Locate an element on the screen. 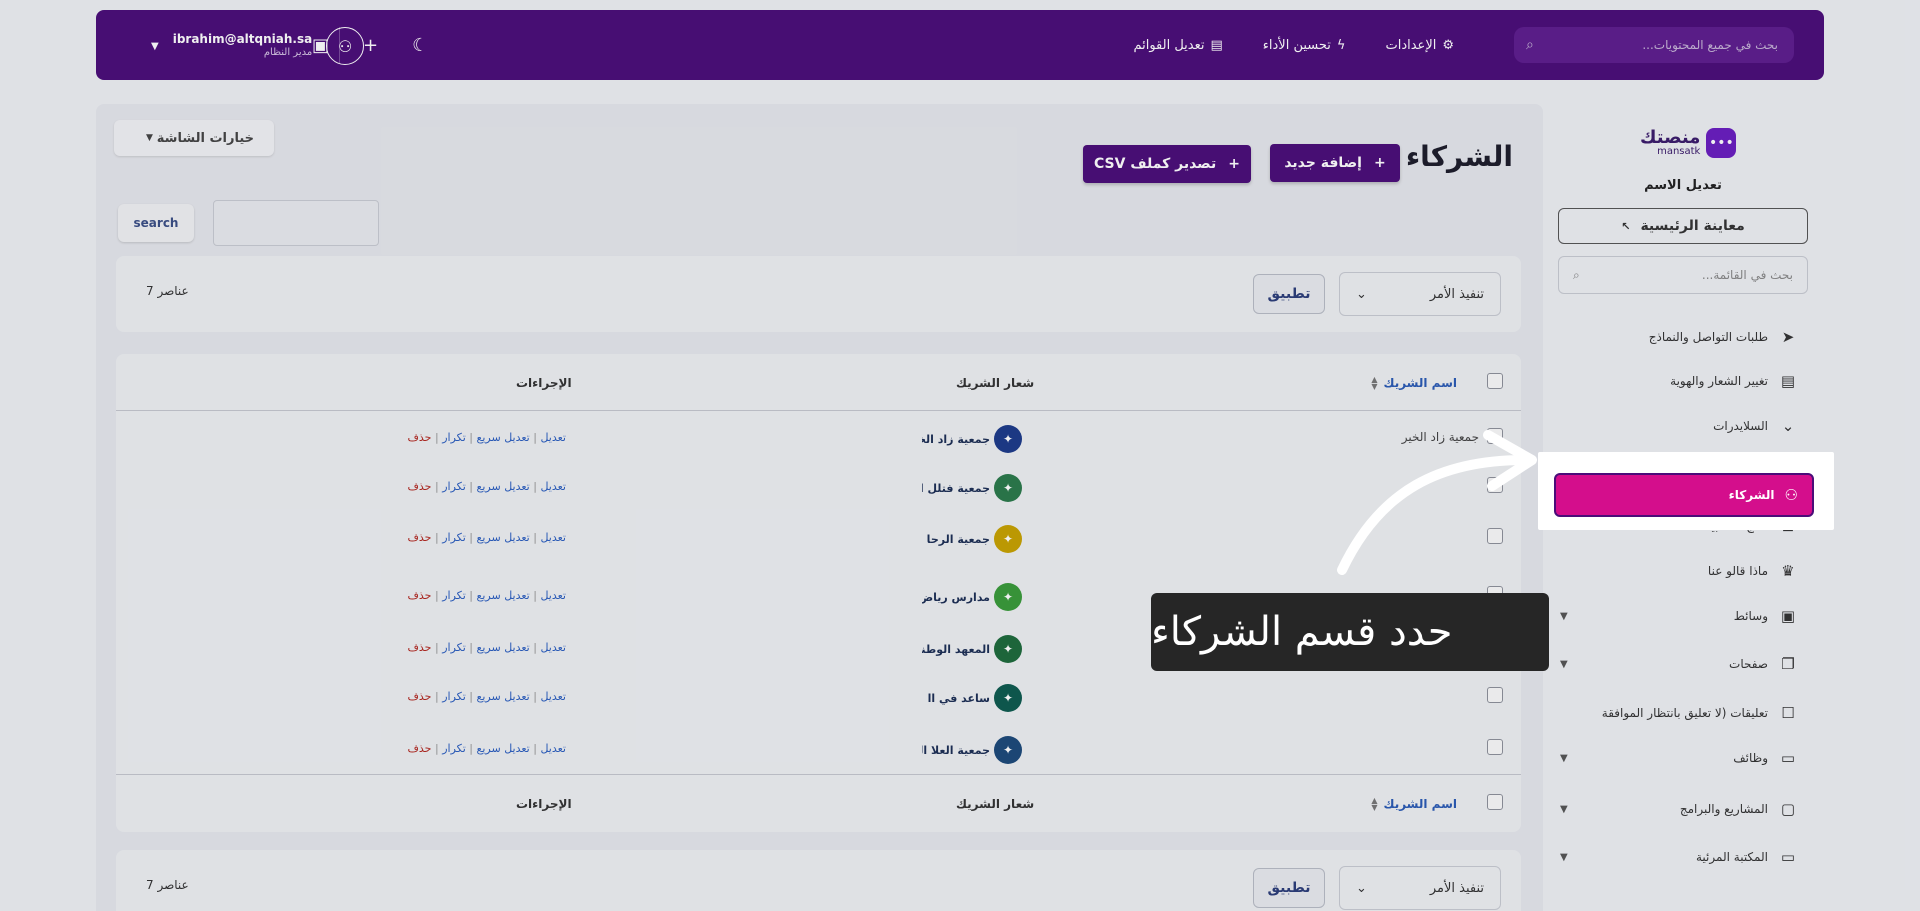 Image resolution: width=1920 pixels, height=911 pixels. column-logo: شعار الشريك is located at coordinates (995, 383).